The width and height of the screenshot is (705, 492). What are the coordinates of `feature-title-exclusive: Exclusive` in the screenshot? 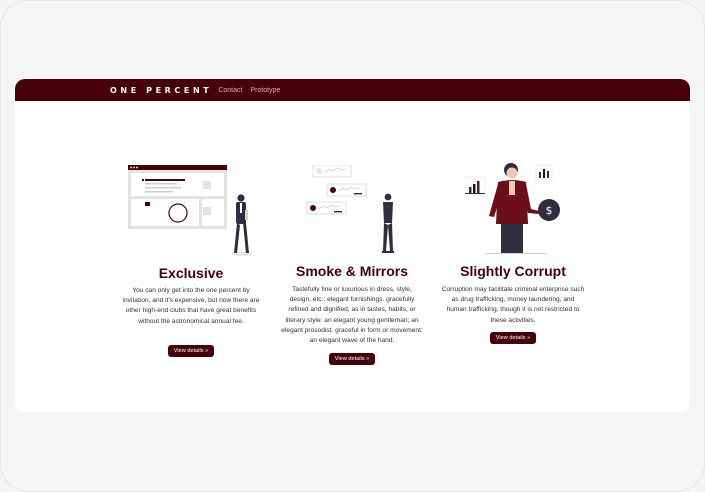 It's located at (191, 273).